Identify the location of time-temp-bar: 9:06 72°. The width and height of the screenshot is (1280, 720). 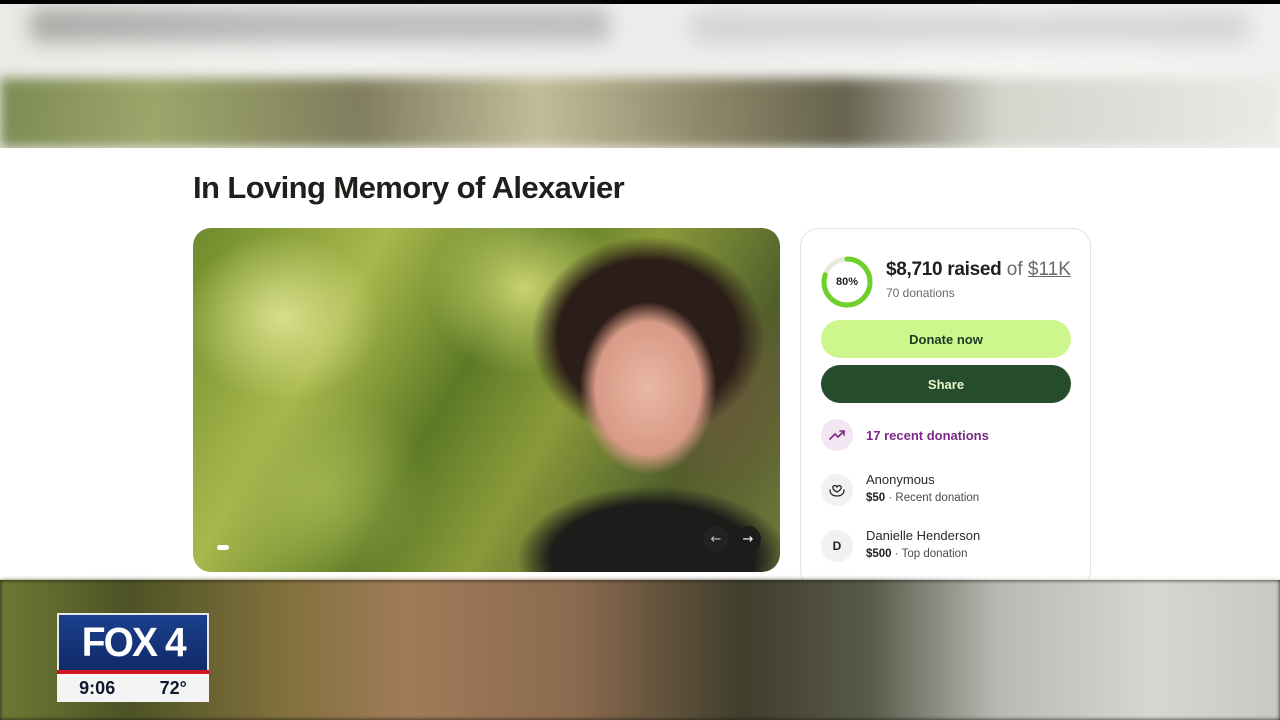
(133, 688).